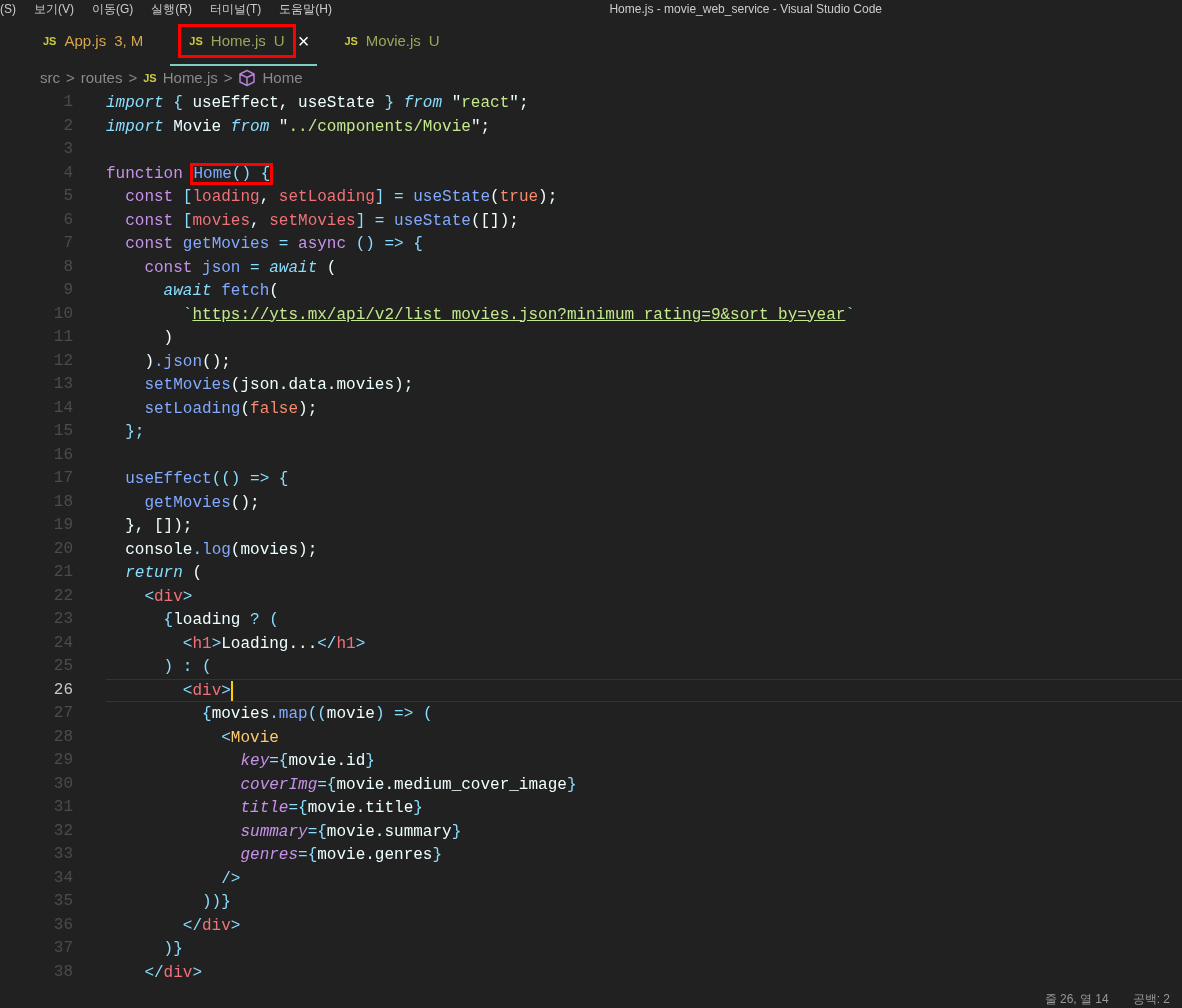  What do you see at coordinates (216, 902) in the screenshot?
I see `code-line: ))}` at bounding box center [216, 902].